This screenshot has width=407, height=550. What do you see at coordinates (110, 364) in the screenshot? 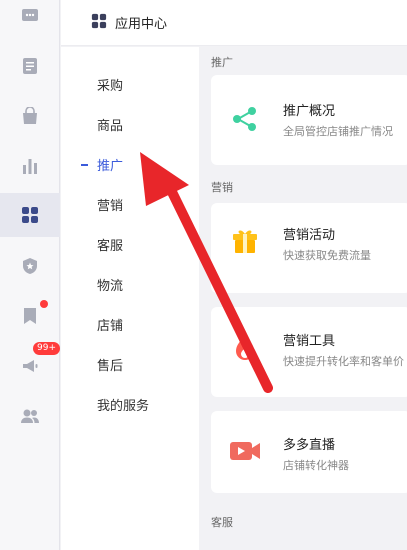
I see `nav-item-after-sales: 售后` at bounding box center [110, 364].